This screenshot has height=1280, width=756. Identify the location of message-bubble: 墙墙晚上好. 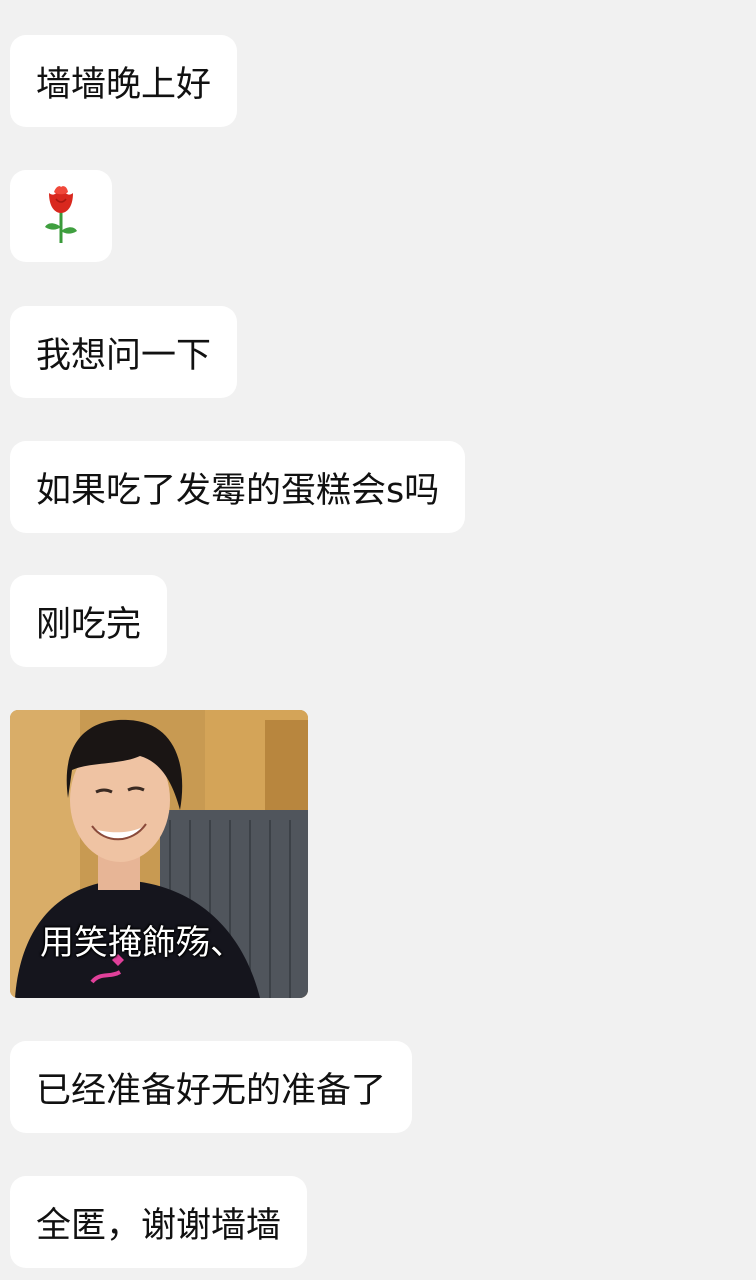
(124, 81).